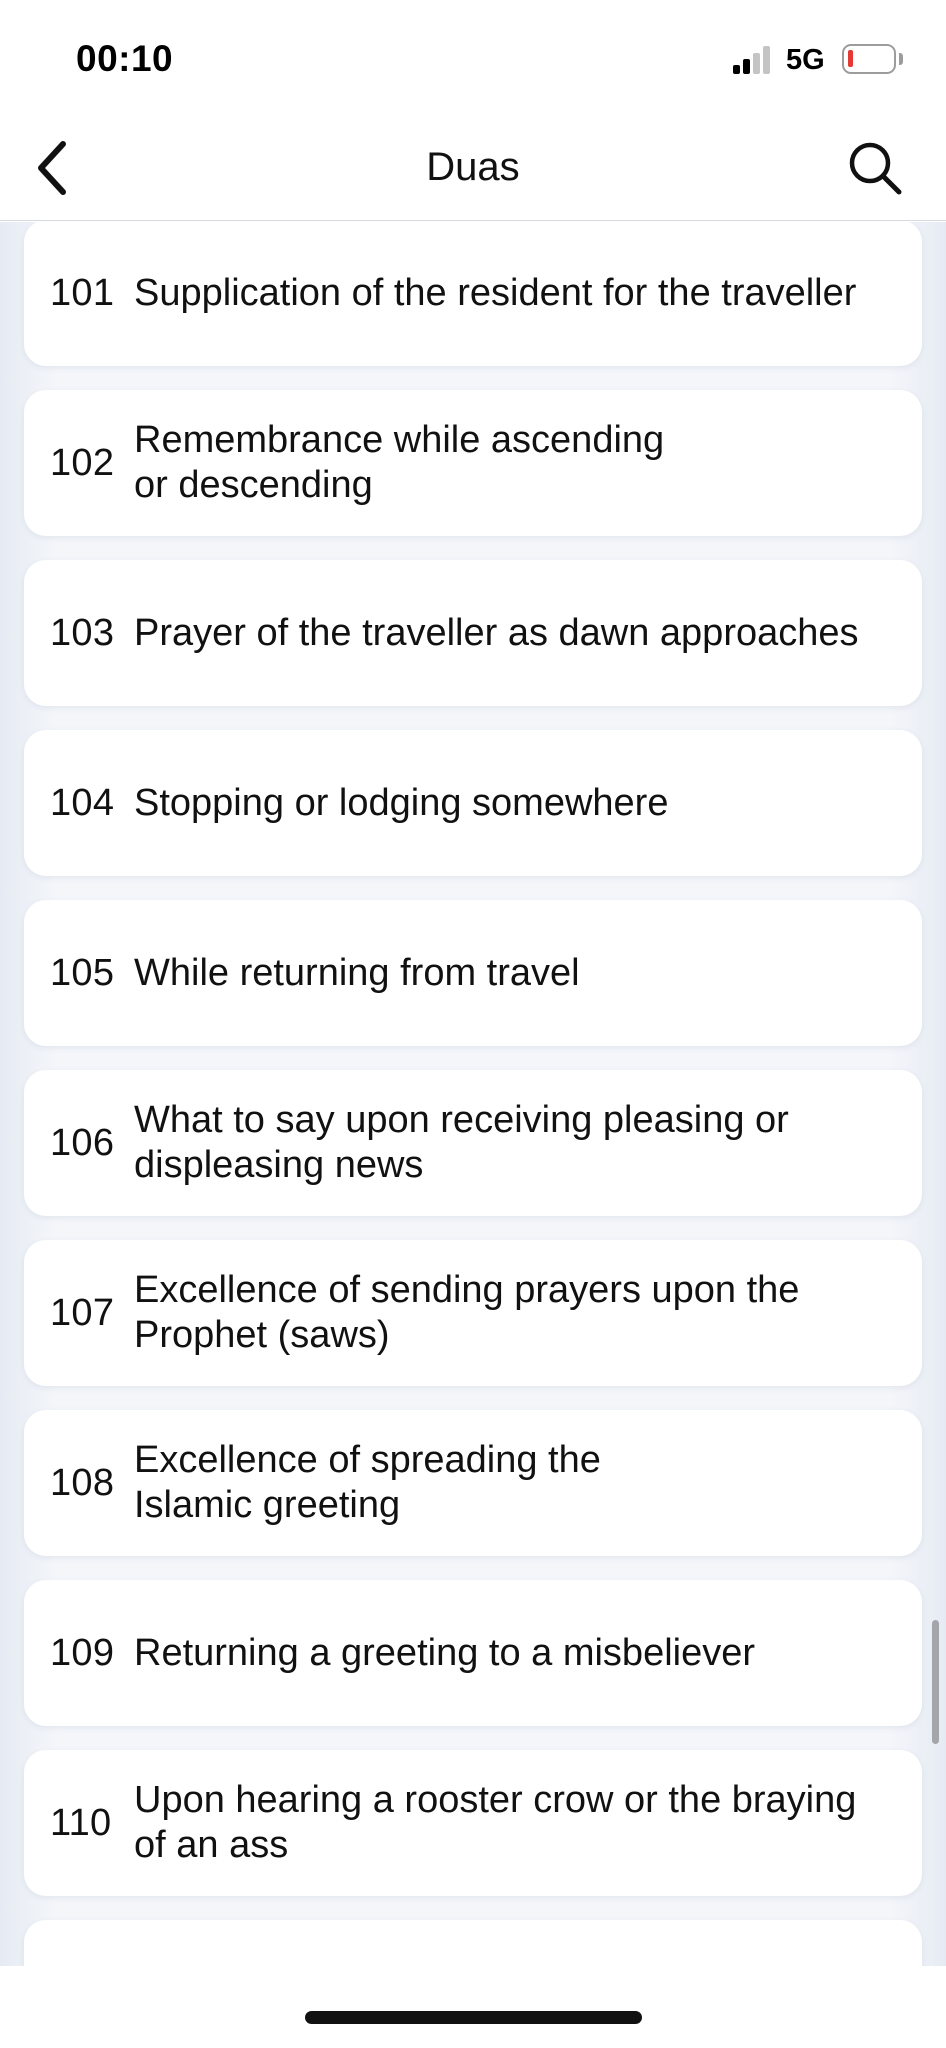 Image resolution: width=946 pixels, height=2048 pixels. What do you see at coordinates (267, 1505) in the screenshot?
I see `item-title-line: Islamic greeting` at bounding box center [267, 1505].